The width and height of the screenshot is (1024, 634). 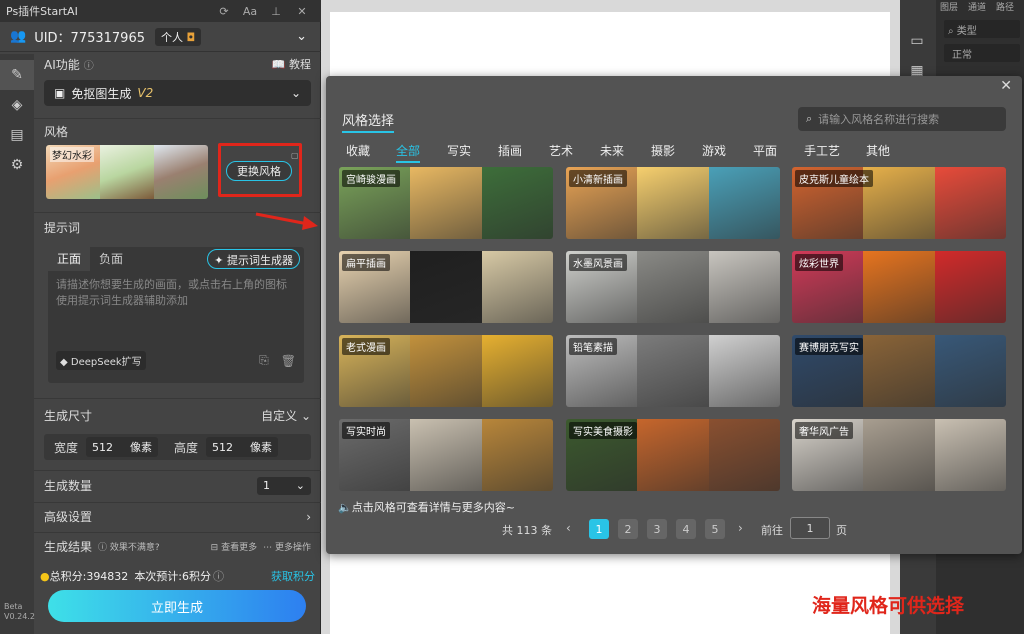 I want to click on style-card: 水墨风景画, so click(x=673, y=287).